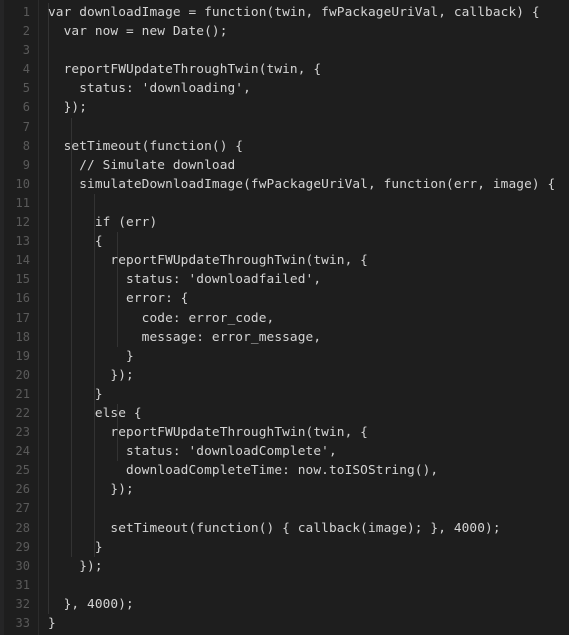 This screenshot has height=635, width=569. Describe the element at coordinates (22, 202) in the screenshot. I see `line-number: 11` at that location.